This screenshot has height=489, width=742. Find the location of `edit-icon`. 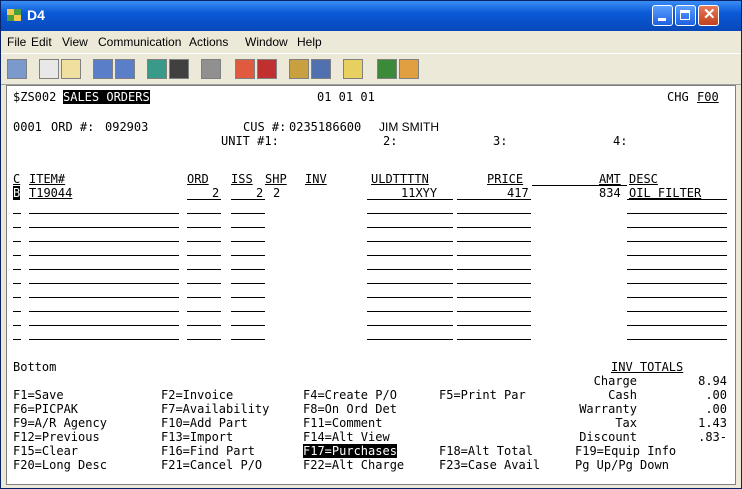

edit-icon is located at coordinates (409, 69).